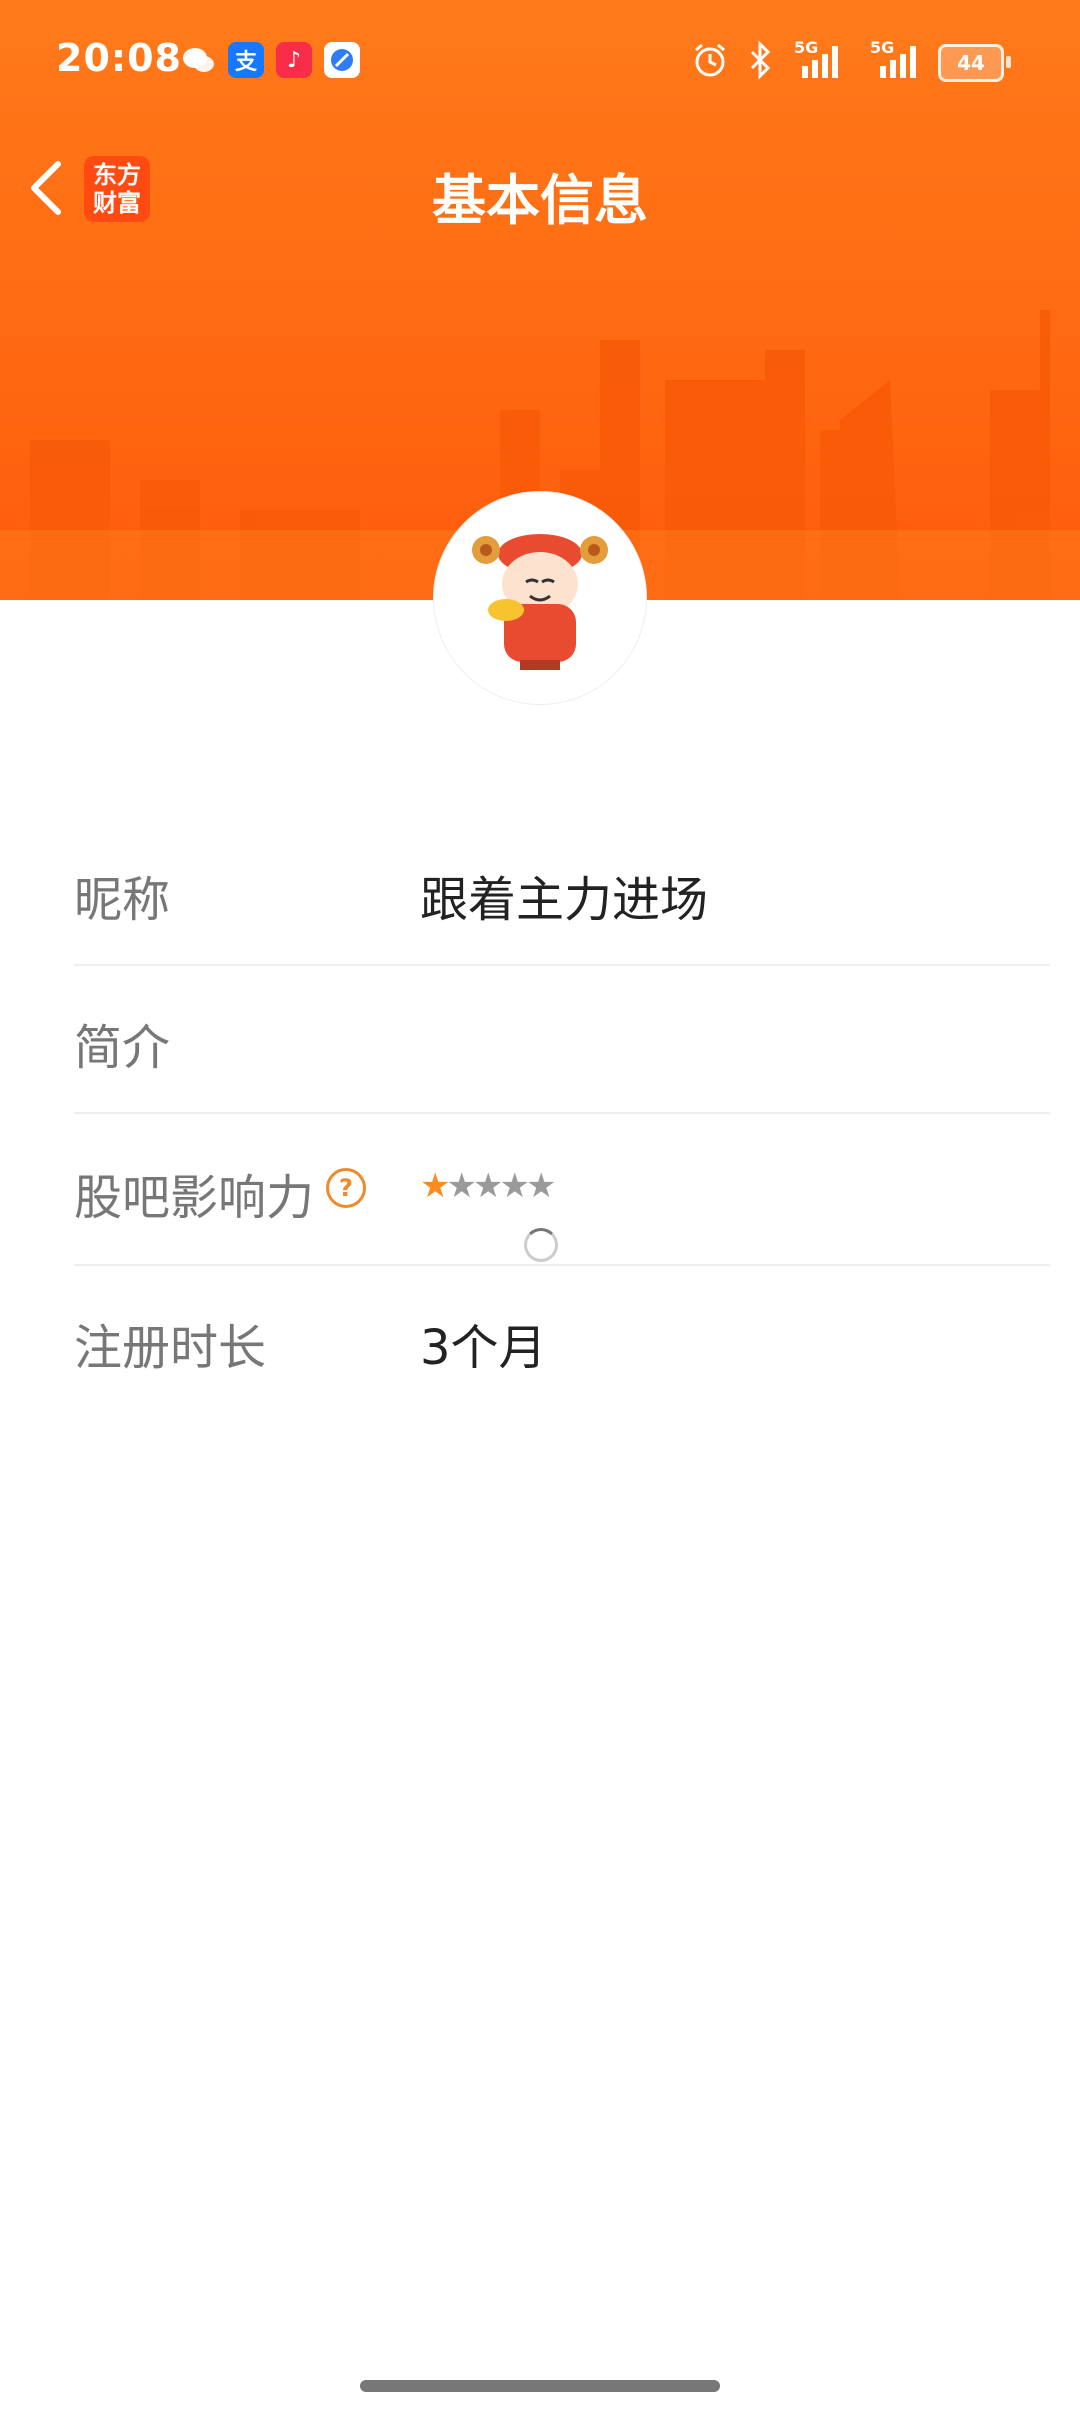 This screenshot has height=2412, width=1080. I want to click on star-filled-icon: ★, so click(435, 1186).